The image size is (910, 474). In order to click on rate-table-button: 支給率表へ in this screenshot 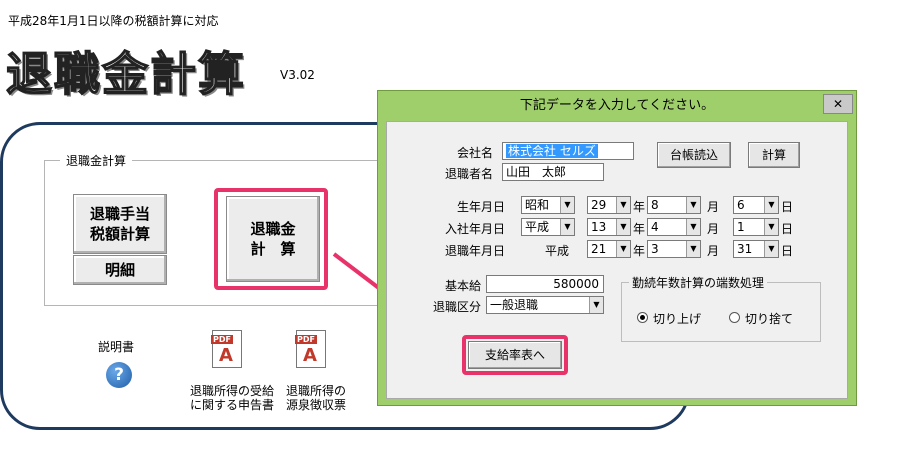, I will do `click(515, 355)`.